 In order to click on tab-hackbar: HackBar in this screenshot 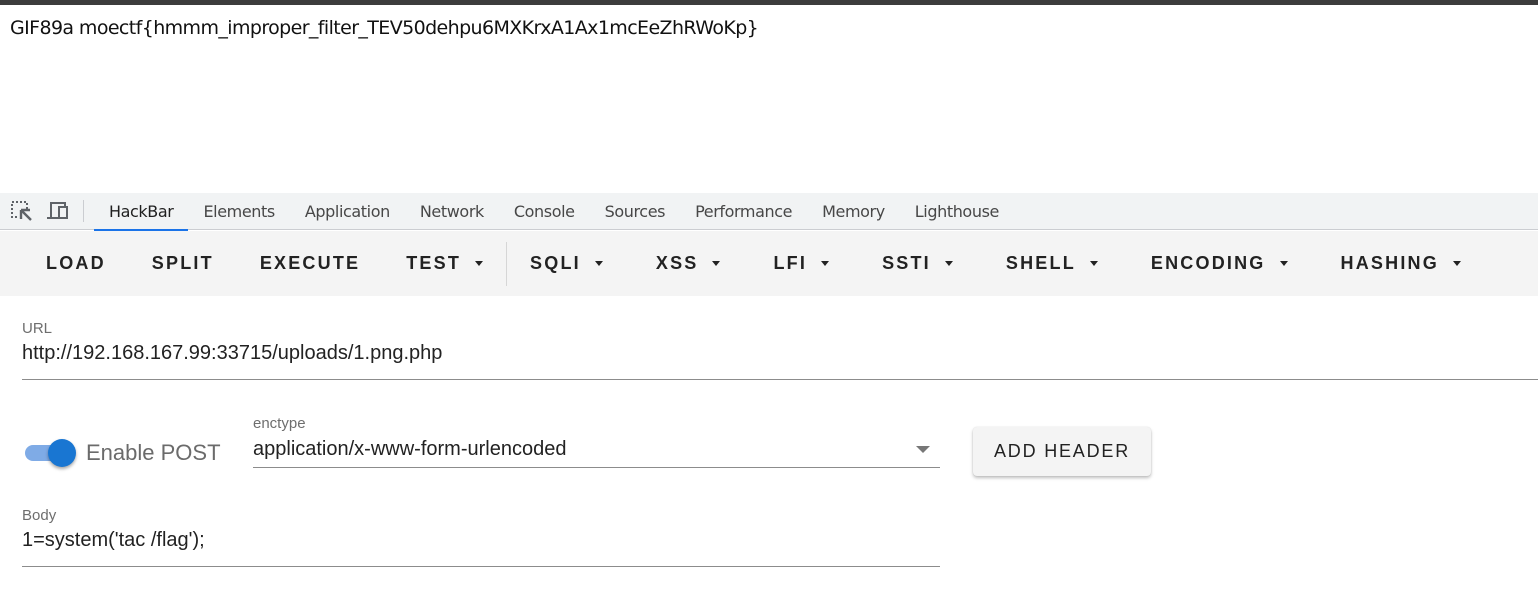, I will do `click(141, 212)`.